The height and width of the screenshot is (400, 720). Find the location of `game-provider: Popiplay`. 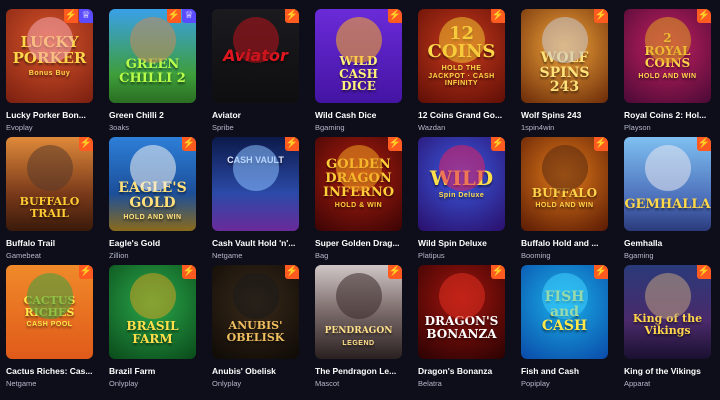

game-provider: Popiplay is located at coordinates (535, 383).